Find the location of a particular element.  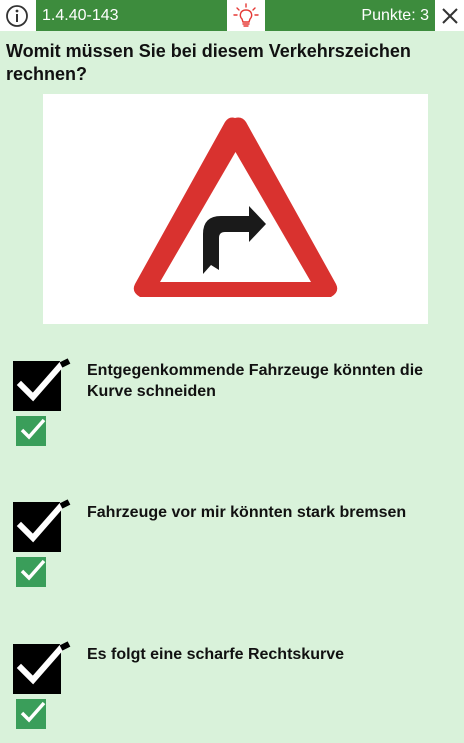

curve-right-sign-icon is located at coordinates (235, 207).